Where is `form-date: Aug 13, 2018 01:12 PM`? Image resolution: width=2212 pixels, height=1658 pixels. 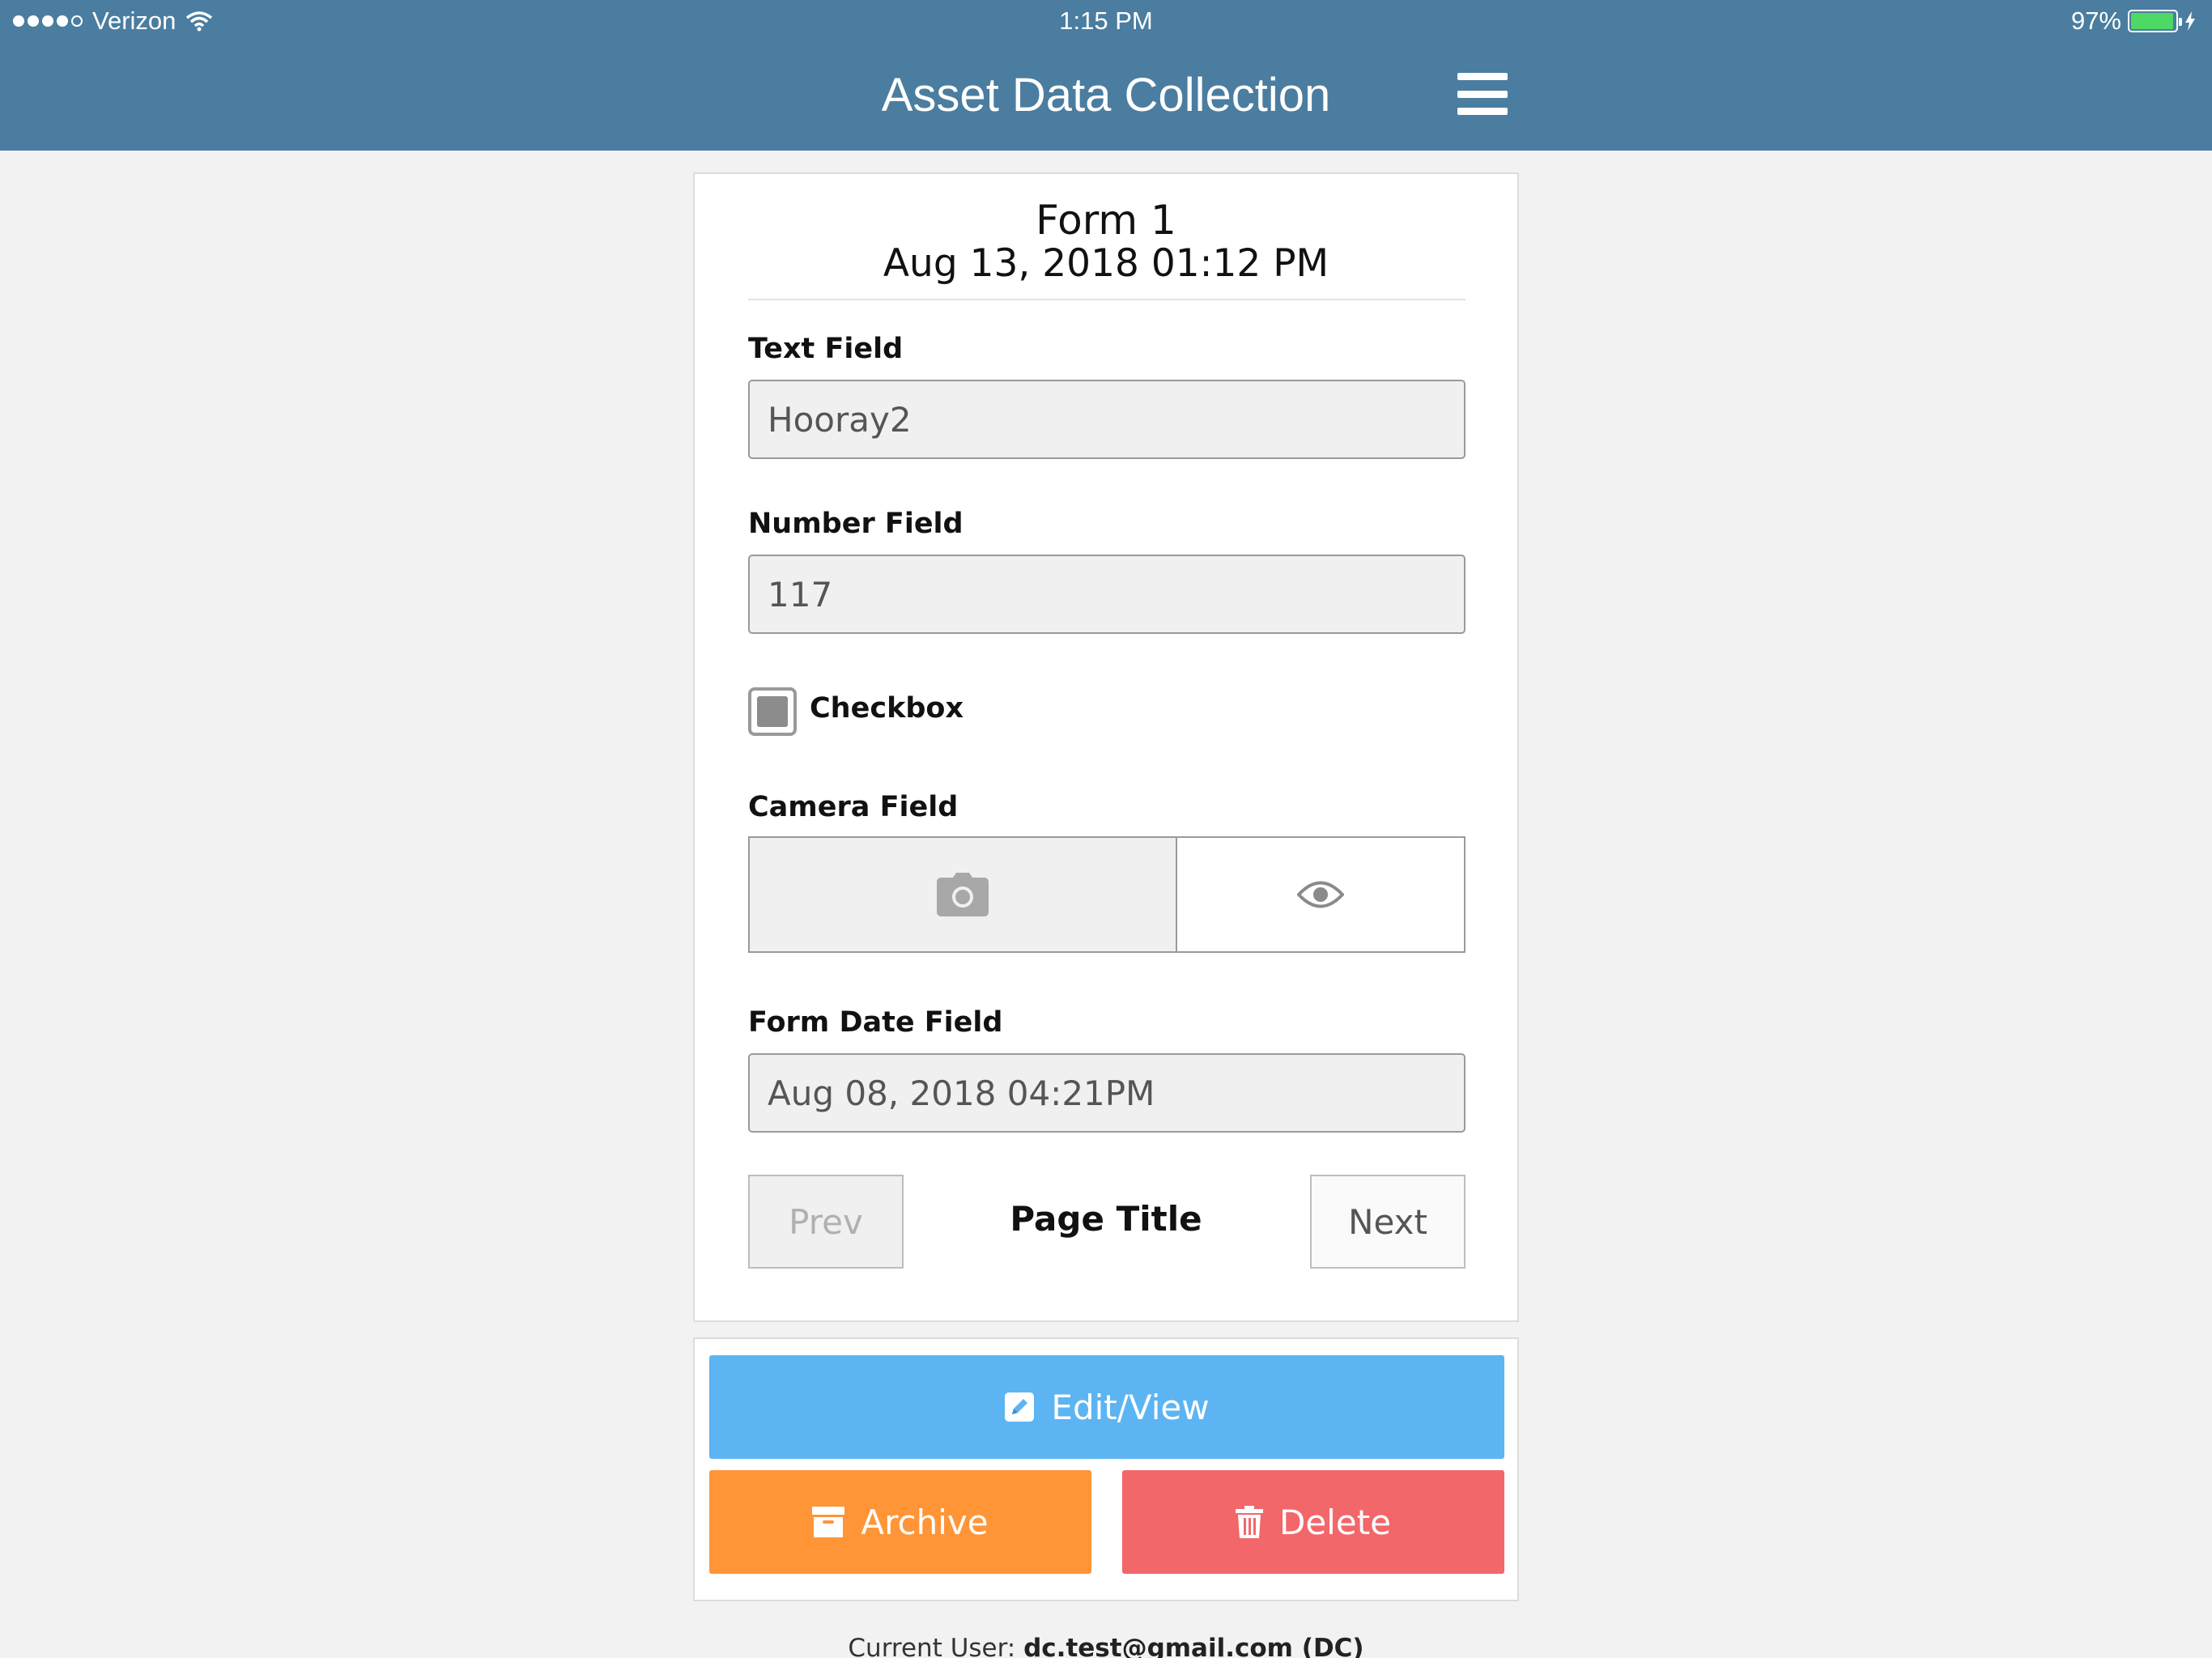
form-date: Aug 13, 2018 01:12 PM is located at coordinates (1106, 263).